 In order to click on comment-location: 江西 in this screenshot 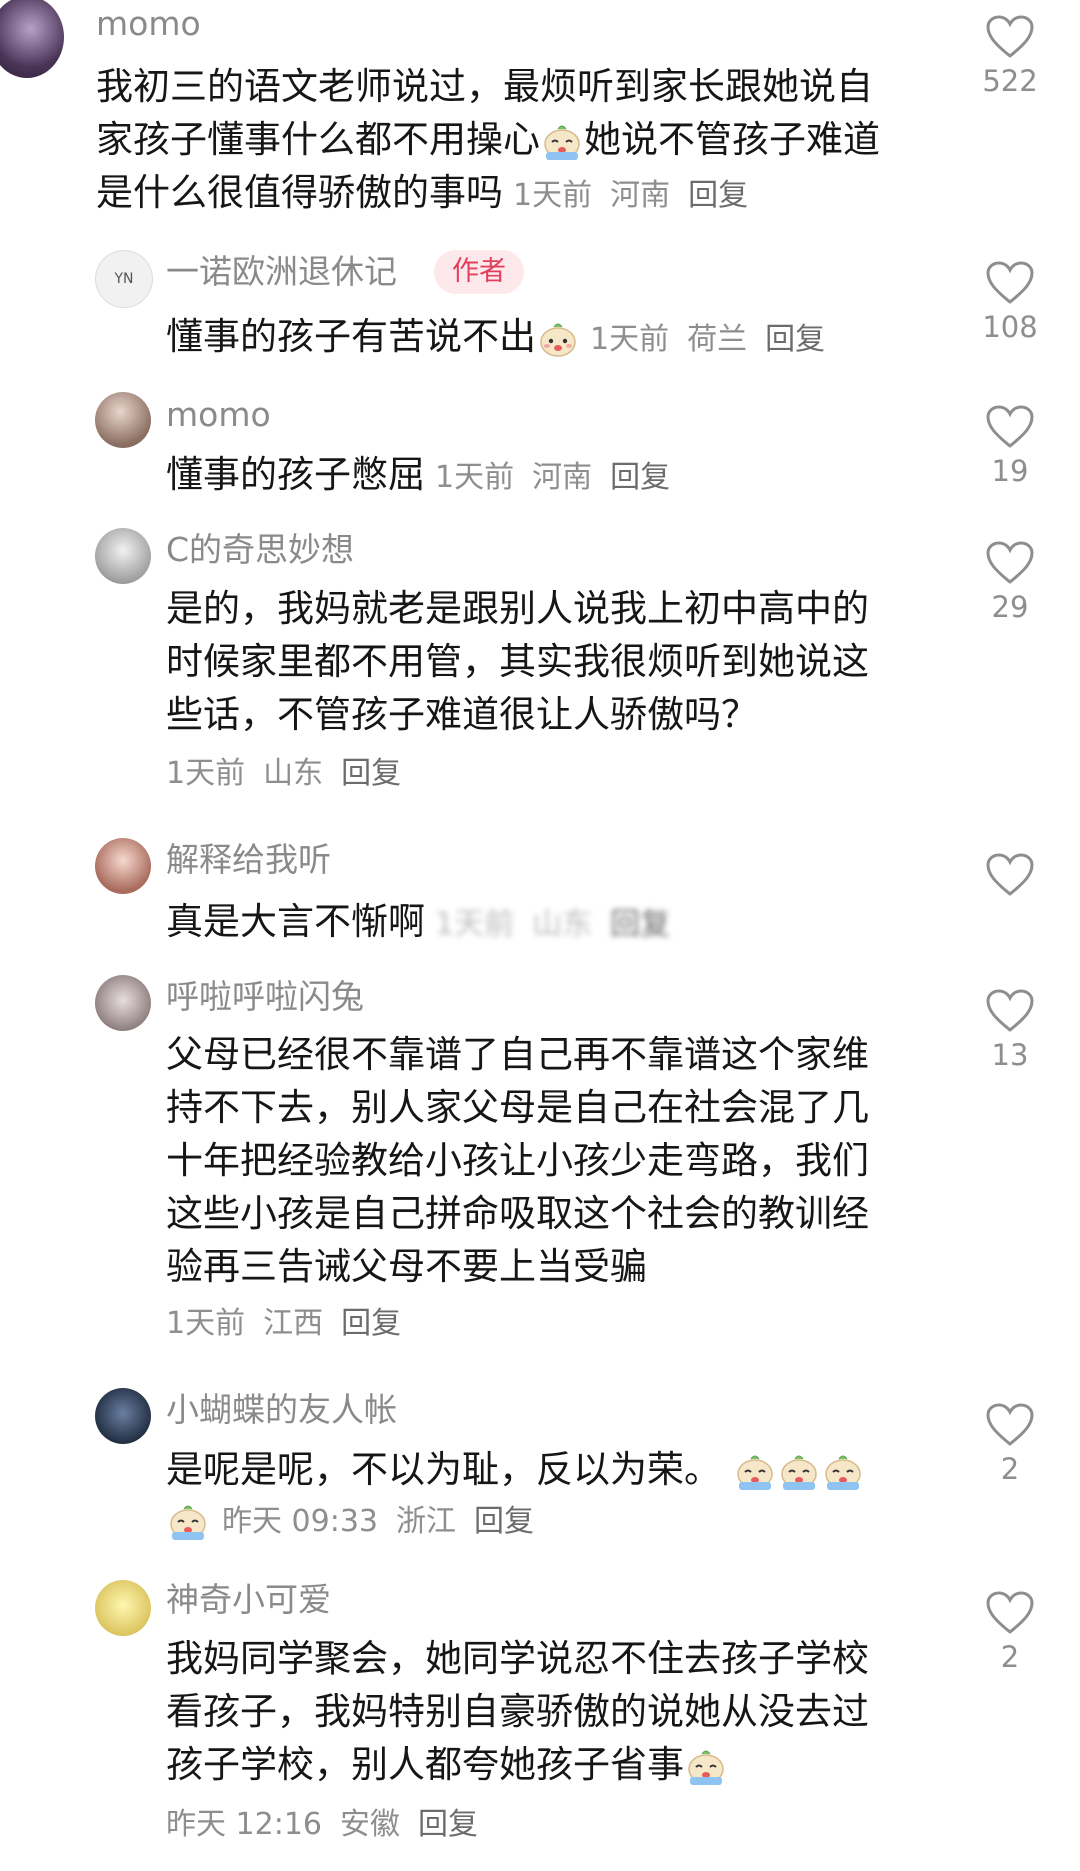, I will do `click(293, 1323)`.